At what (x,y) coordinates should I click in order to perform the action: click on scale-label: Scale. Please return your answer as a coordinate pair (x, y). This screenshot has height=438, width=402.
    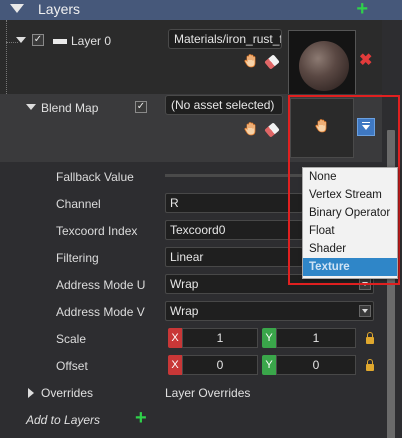
    Looking at the image, I should click on (71, 339).